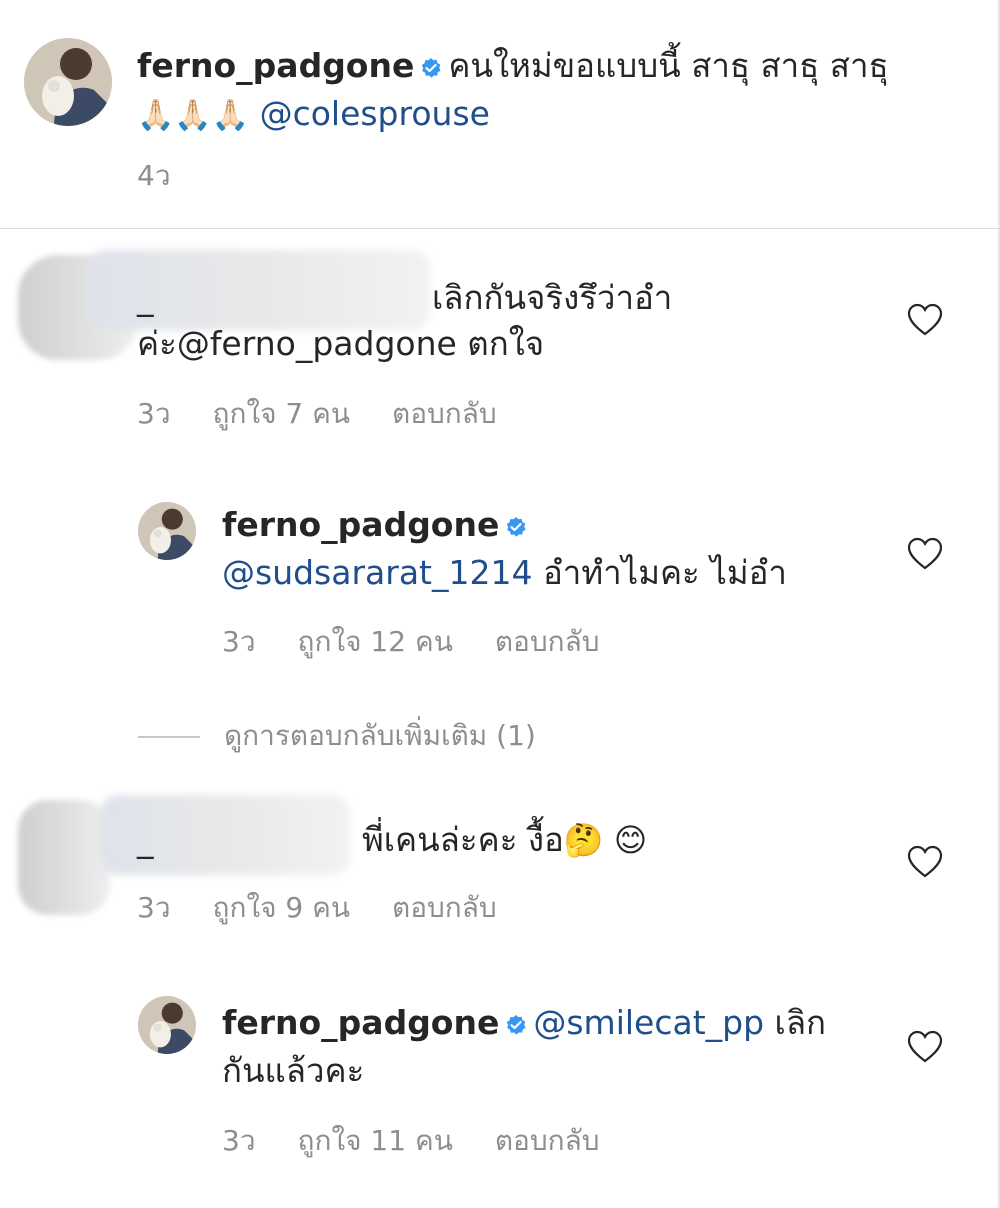  What do you see at coordinates (275, 65) in the screenshot?
I see `caption-username: ferno_padgone` at bounding box center [275, 65].